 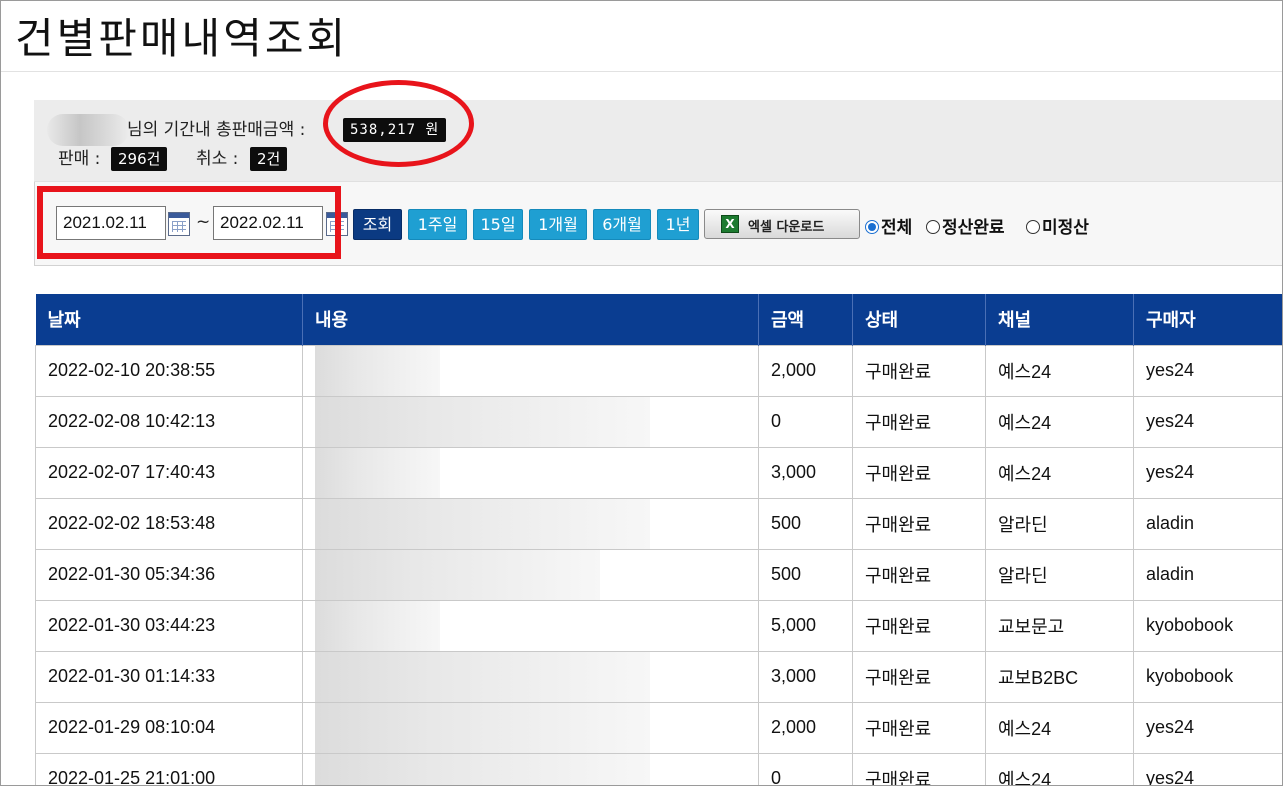 I want to click on table-row: 2022-02-02 18:53:48 500 구매완료 알라딘 aladin, so click(x=658, y=523).